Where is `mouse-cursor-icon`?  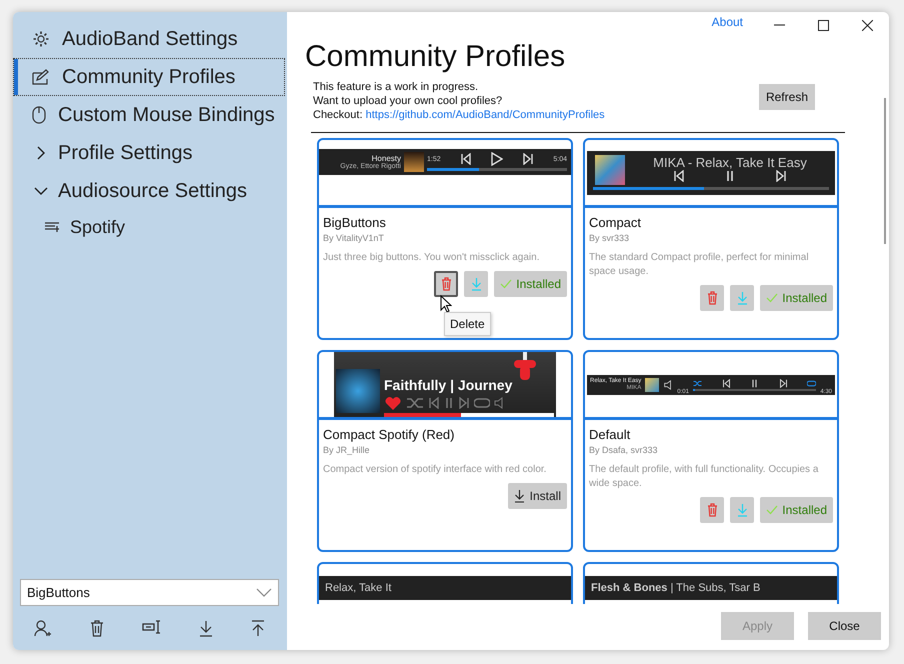
mouse-cursor-icon is located at coordinates (446, 304).